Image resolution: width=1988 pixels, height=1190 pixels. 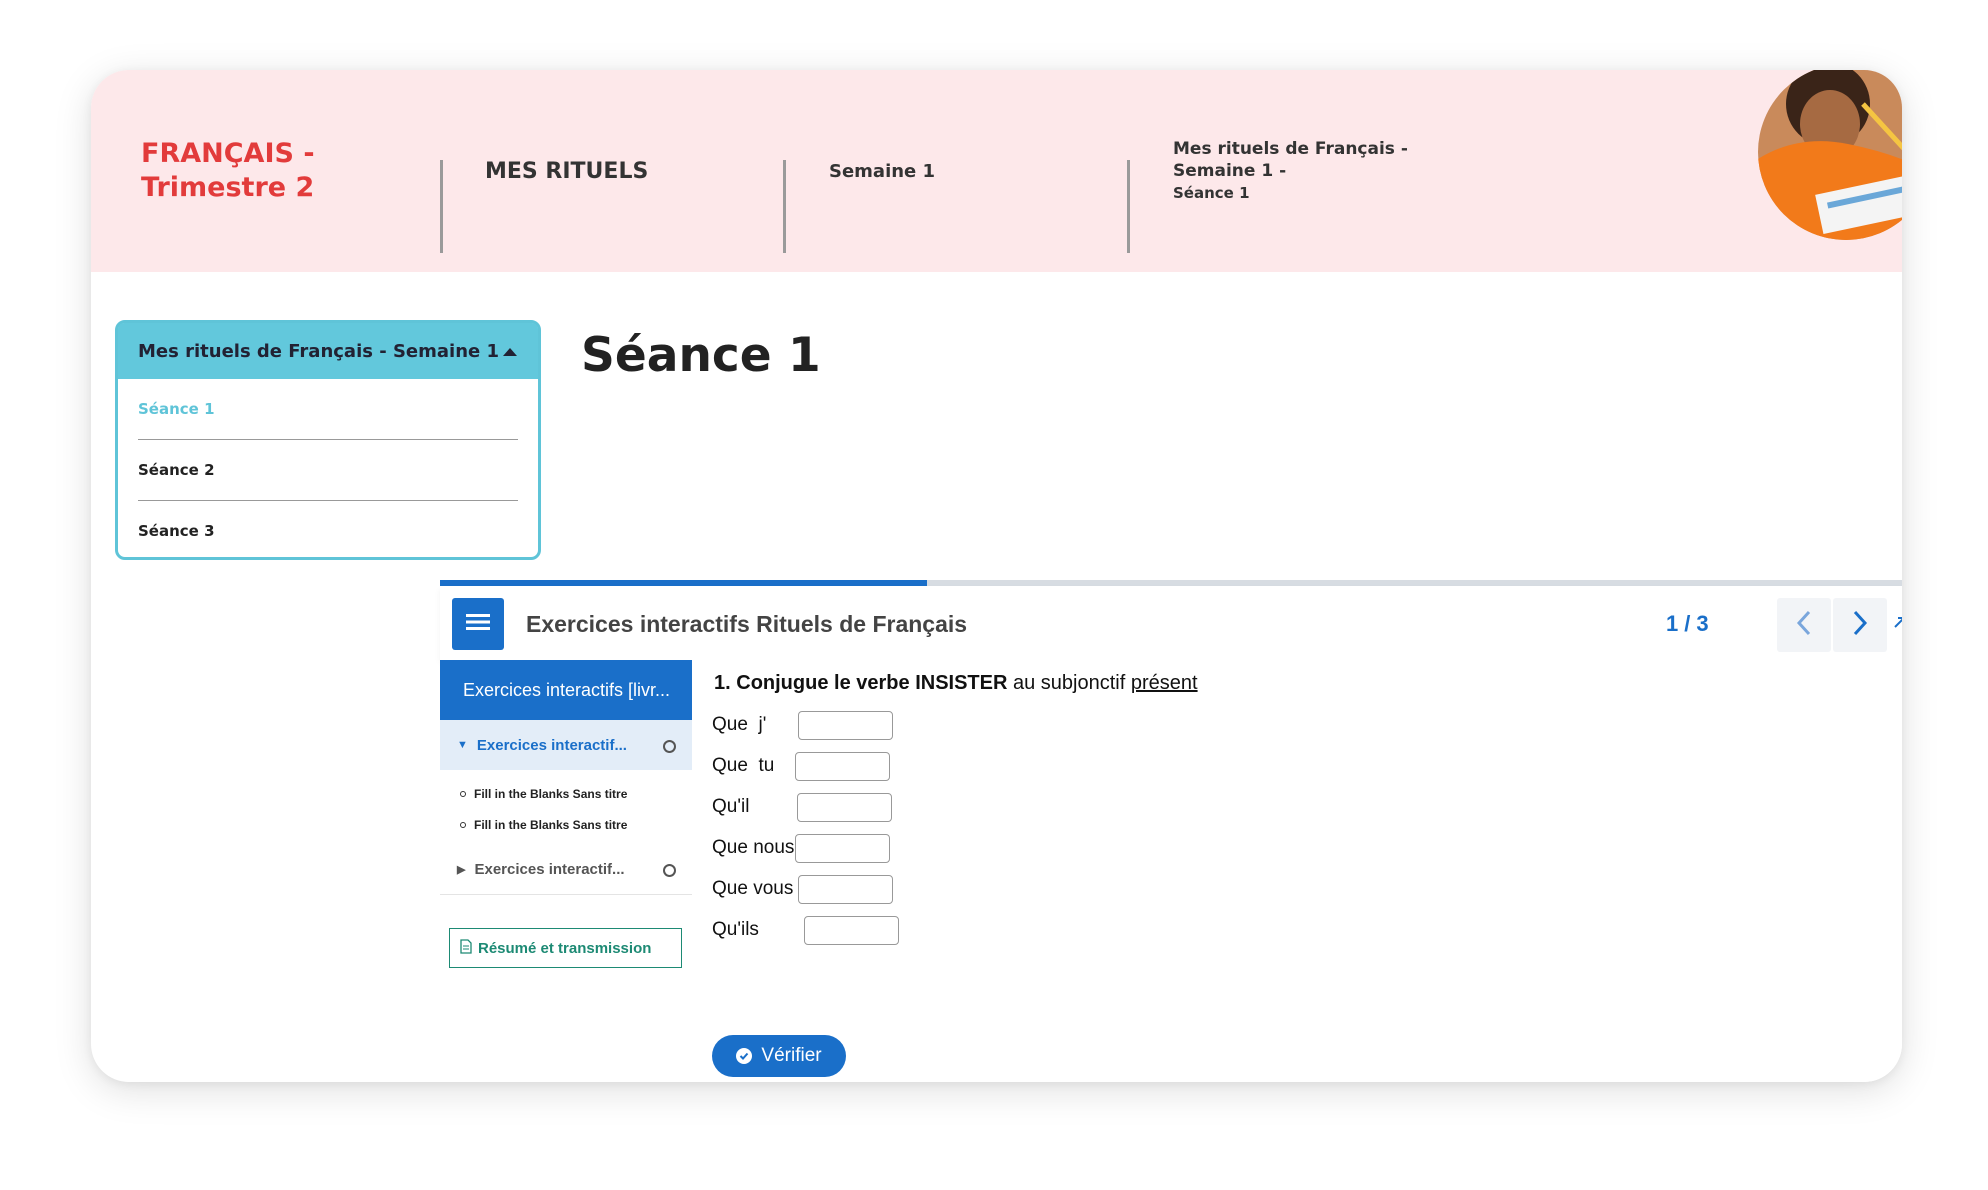 What do you see at coordinates (461, 869) in the screenshot?
I see `caret-right-icon: ▶` at bounding box center [461, 869].